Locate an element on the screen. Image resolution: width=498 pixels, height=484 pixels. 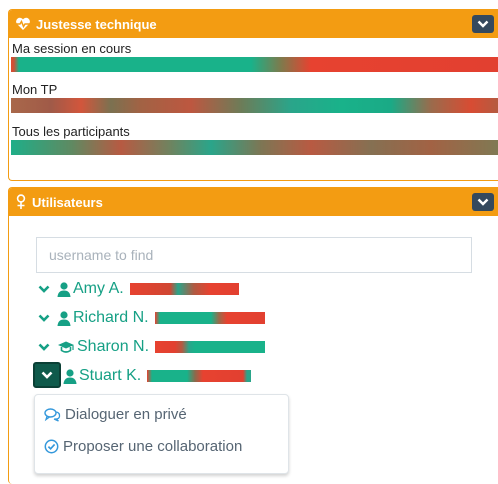
user-item-amy: Amy A. is located at coordinates (137, 289).